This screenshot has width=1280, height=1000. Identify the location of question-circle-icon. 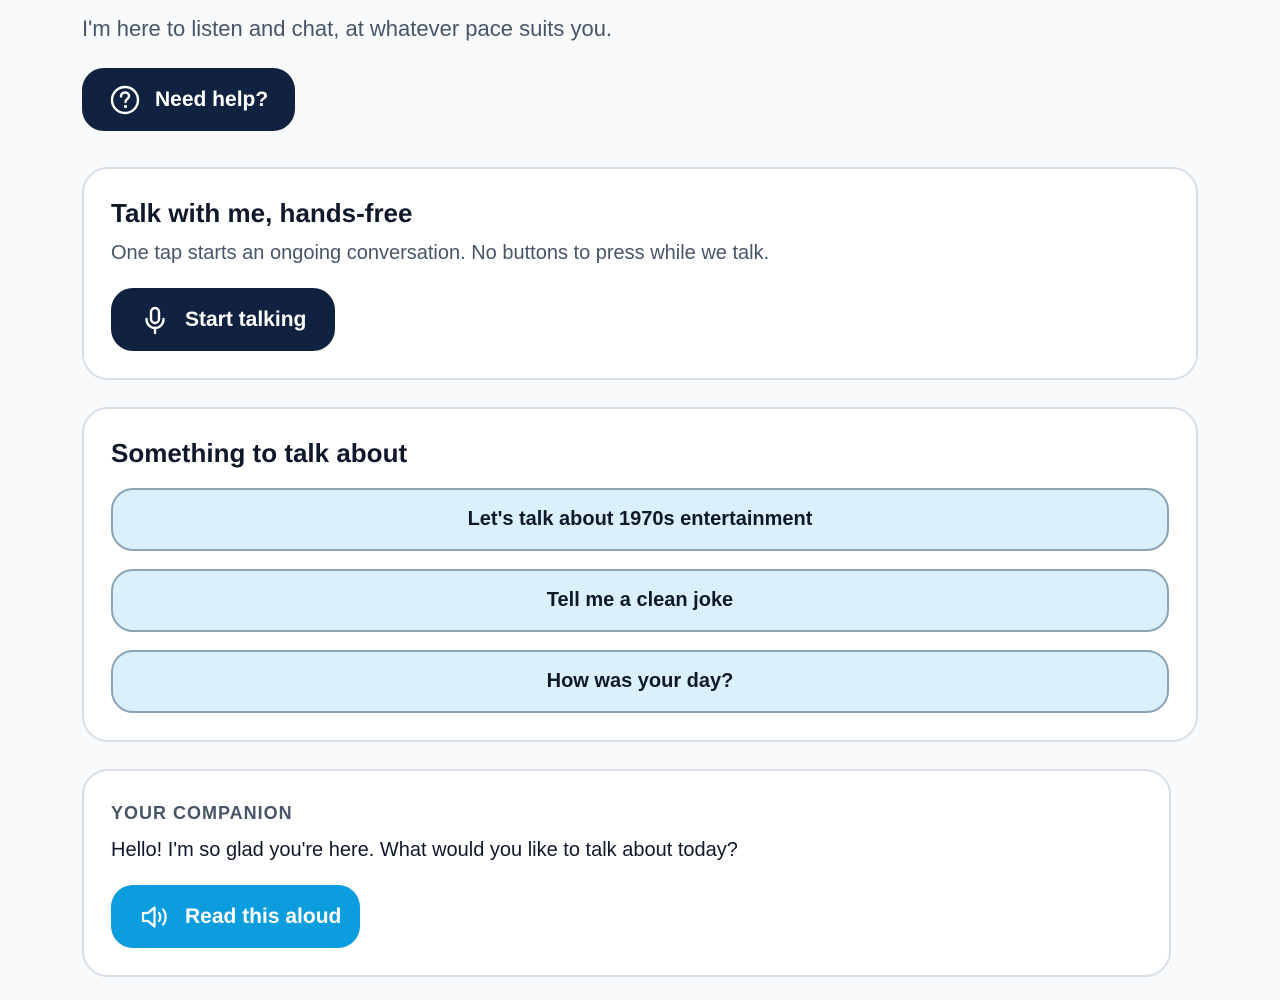
(125, 100).